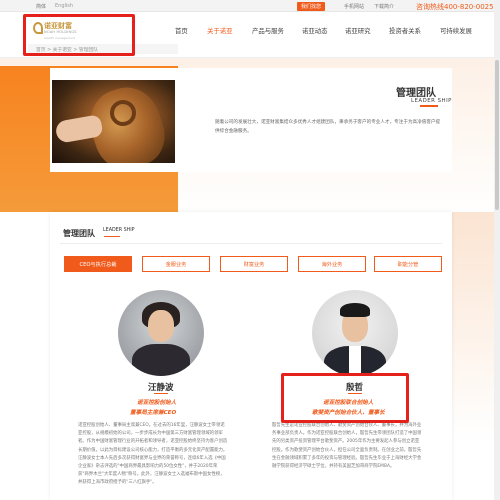 The height and width of the screenshot is (500, 500). What do you see at coordinates (405, 30) in the screenshot?
I see `nav-item-investors: 投资者关系` at bounding box center [405, 30].